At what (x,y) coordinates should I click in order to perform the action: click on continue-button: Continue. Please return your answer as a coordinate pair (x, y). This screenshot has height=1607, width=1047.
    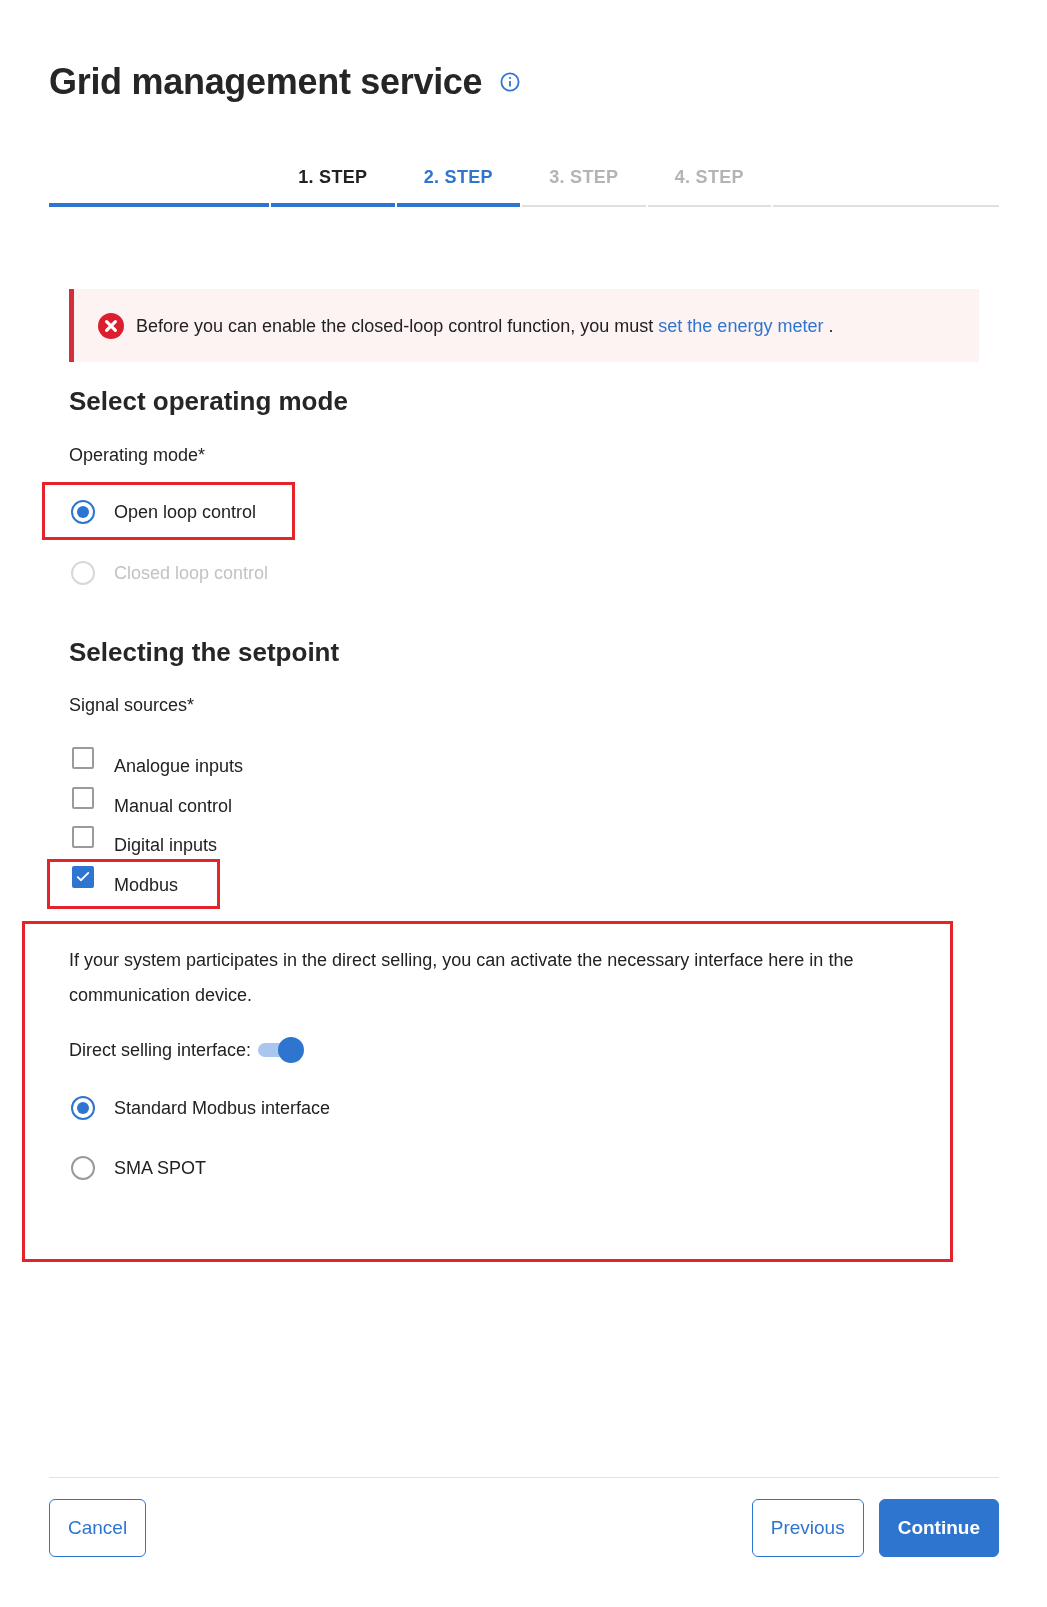
    Looking at the image, I should click on (938, 1528).